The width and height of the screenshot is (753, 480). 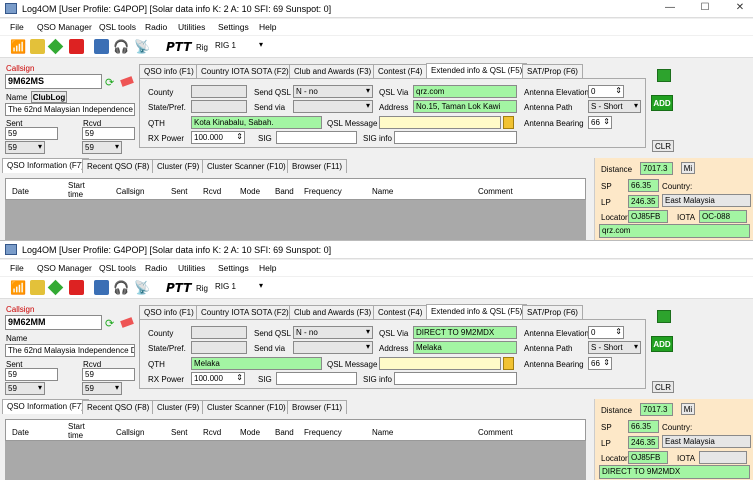 I want to click on clear-button: CLR, so click(x=663, y=387).